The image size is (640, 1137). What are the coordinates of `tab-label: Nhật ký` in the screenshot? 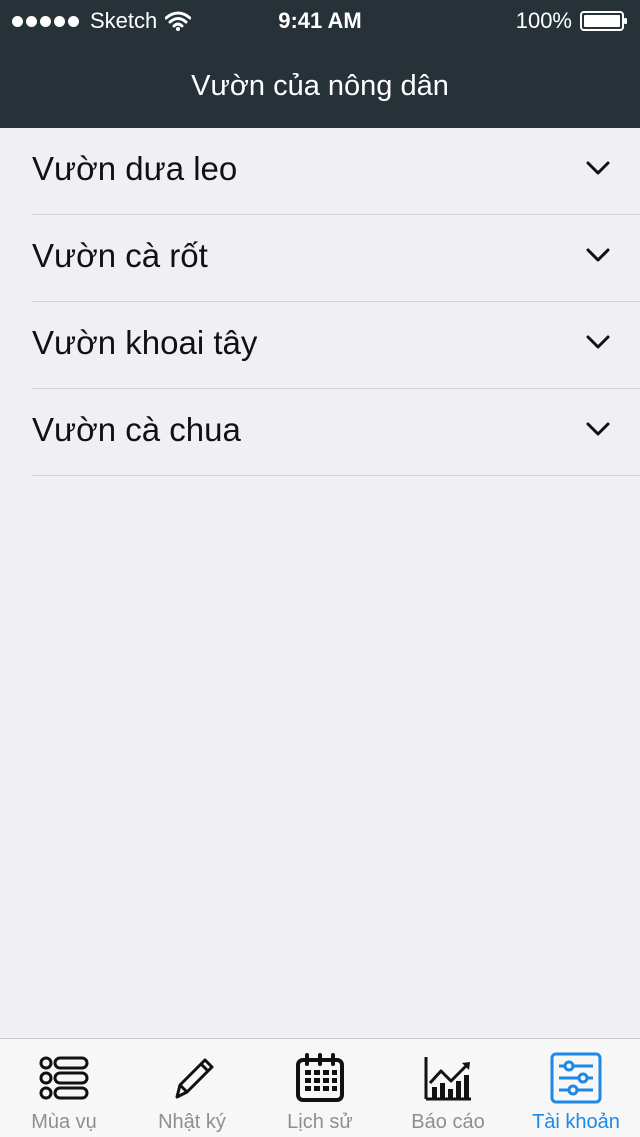 It's located at (192, 1122).